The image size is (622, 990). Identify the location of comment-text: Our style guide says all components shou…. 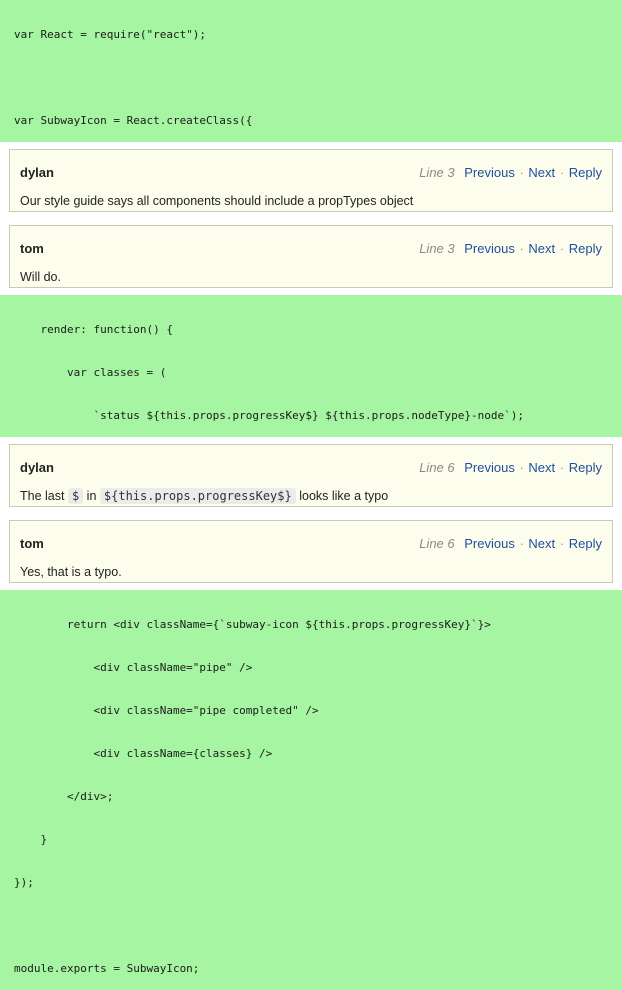
(217, 201).